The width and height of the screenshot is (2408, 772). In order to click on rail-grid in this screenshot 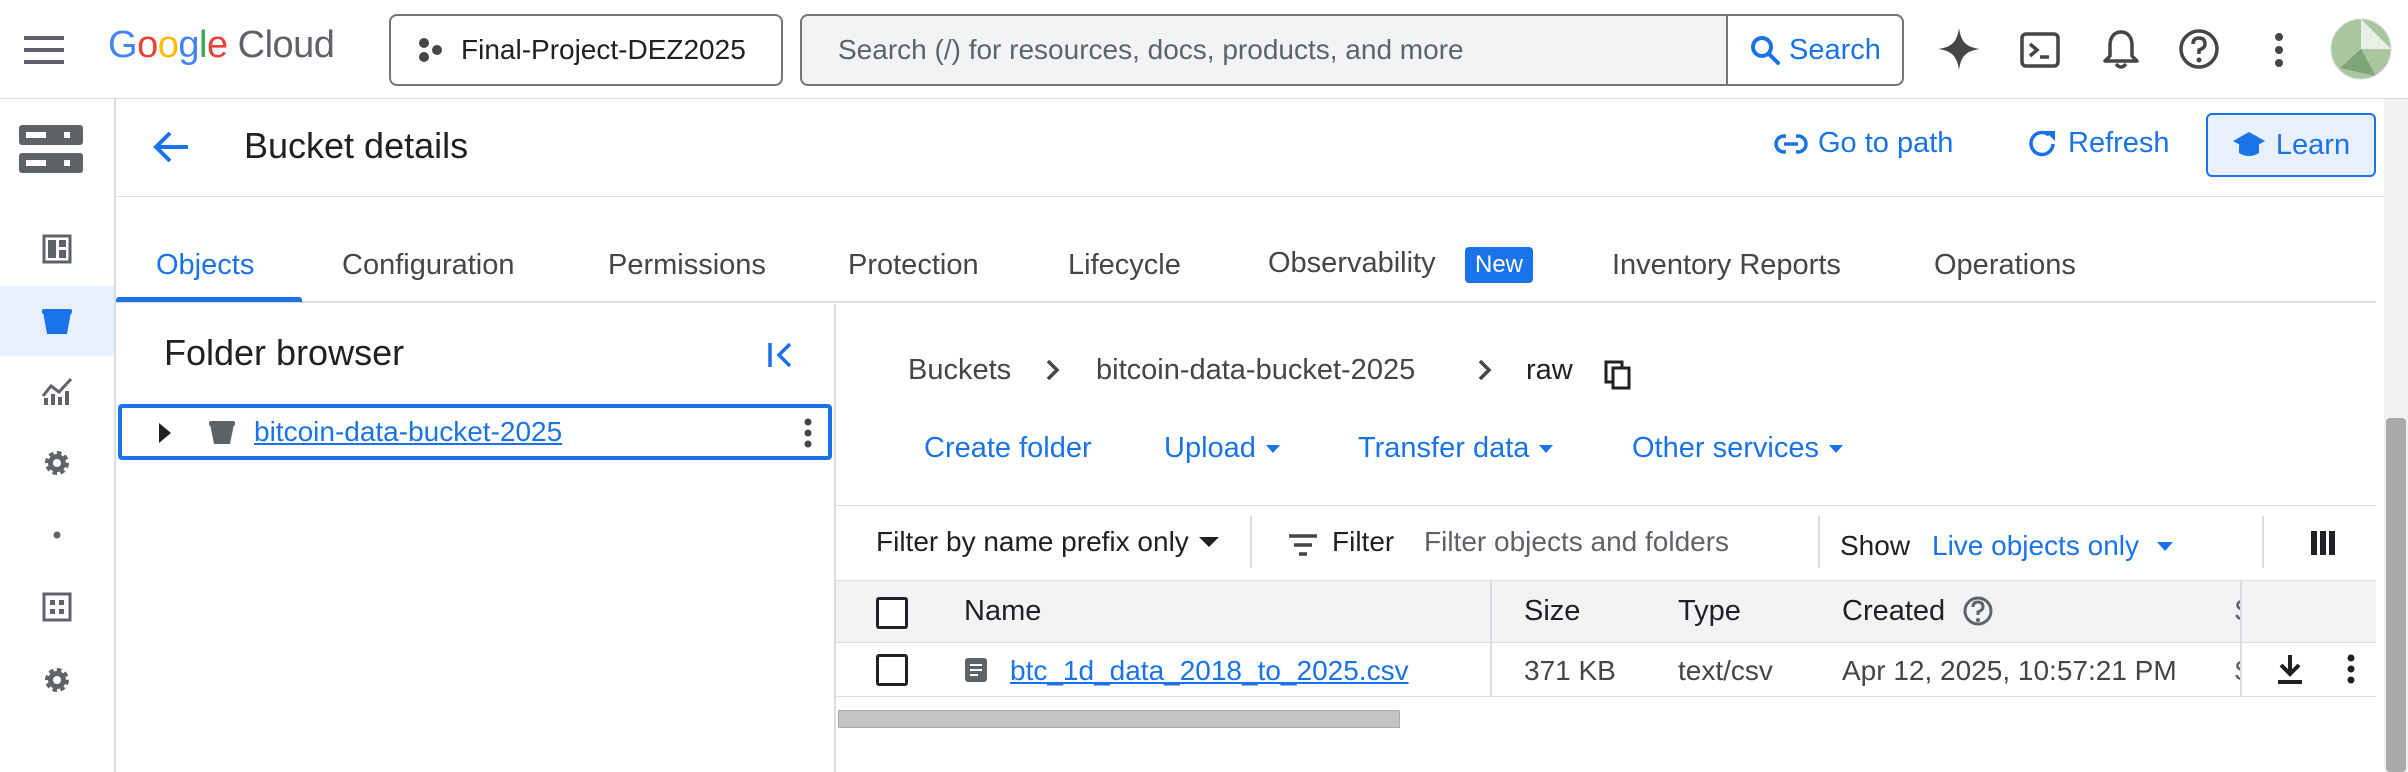, I will do `click(57, 607)`.